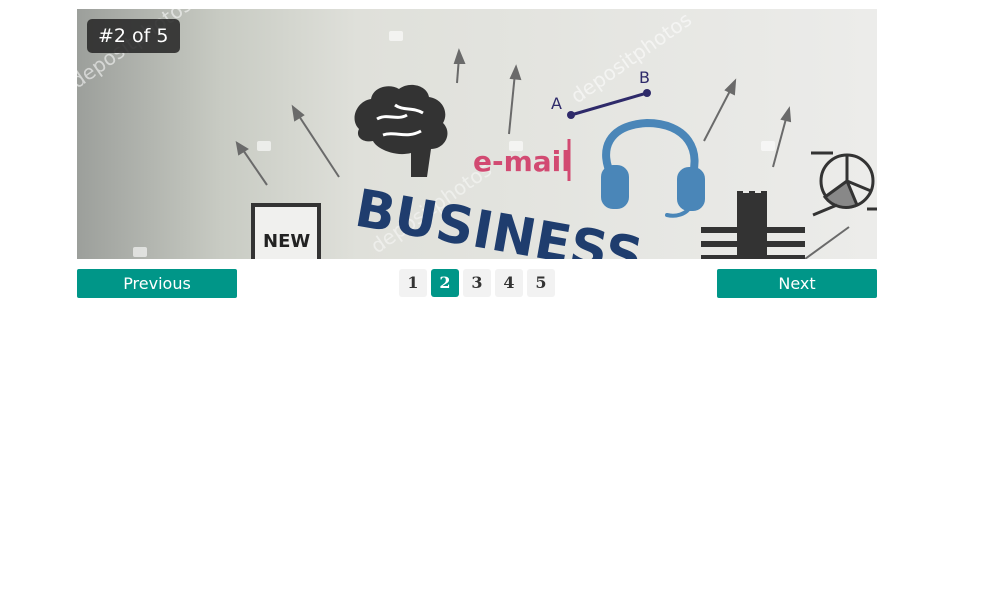 The width and height of the screenshot is (1007, 608). I want to click on point-b-label: B, so click(644, 77).